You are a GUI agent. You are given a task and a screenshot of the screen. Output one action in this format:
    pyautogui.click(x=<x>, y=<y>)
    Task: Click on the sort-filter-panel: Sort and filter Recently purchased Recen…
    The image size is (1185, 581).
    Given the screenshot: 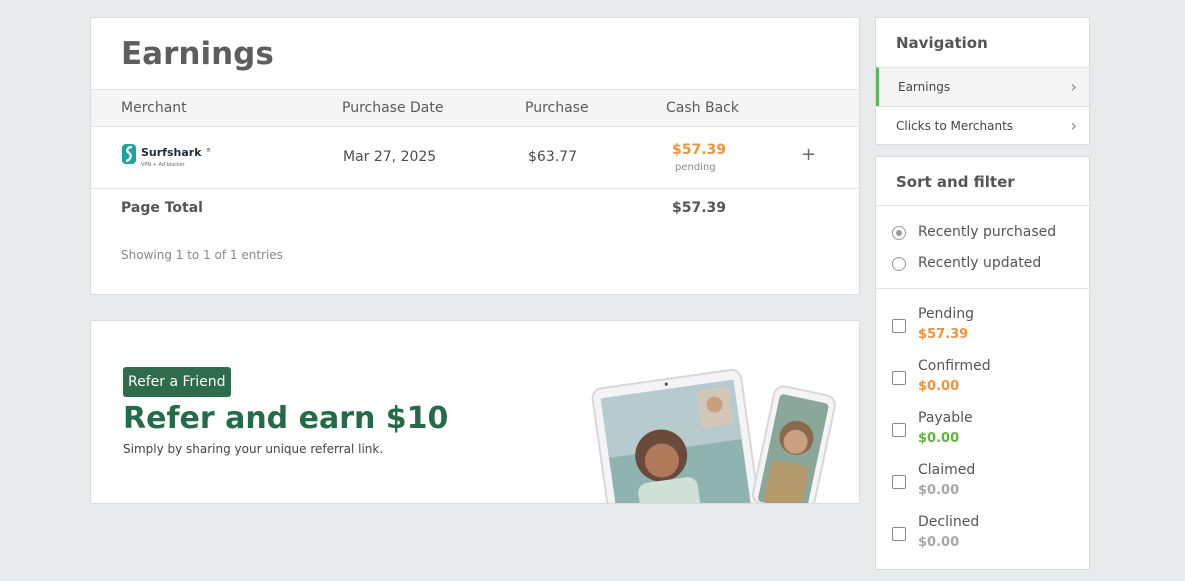 What is the action you would take?
    pyautogui.click(x=982, y=363)
    